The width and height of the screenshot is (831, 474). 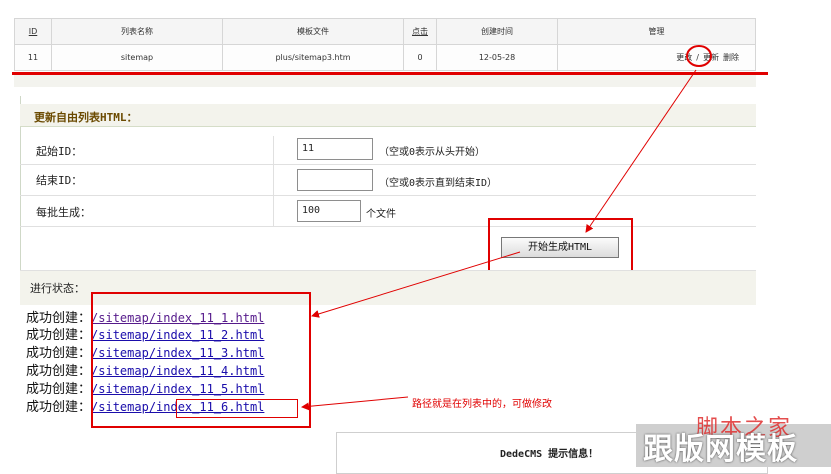 I want to click on arrow-to-results, so click(x=416, y=284).